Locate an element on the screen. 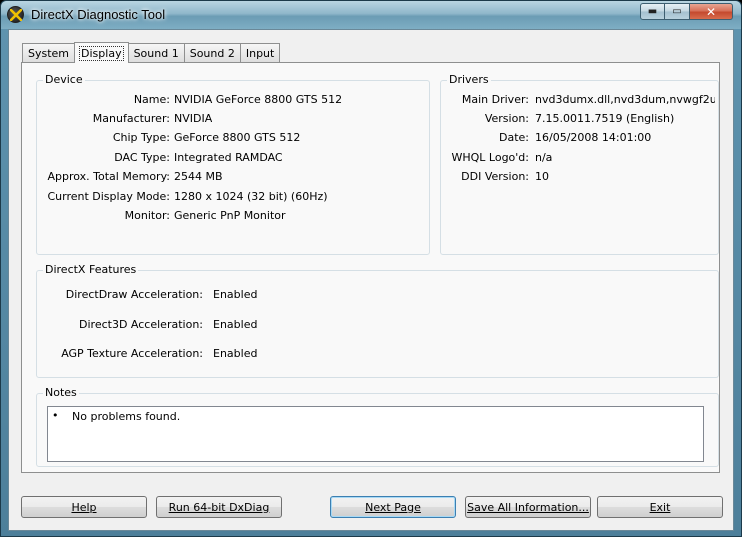 The width and height of the screenshot is (742, 537). close-button: ✕ is located at coordinates (711, 11).